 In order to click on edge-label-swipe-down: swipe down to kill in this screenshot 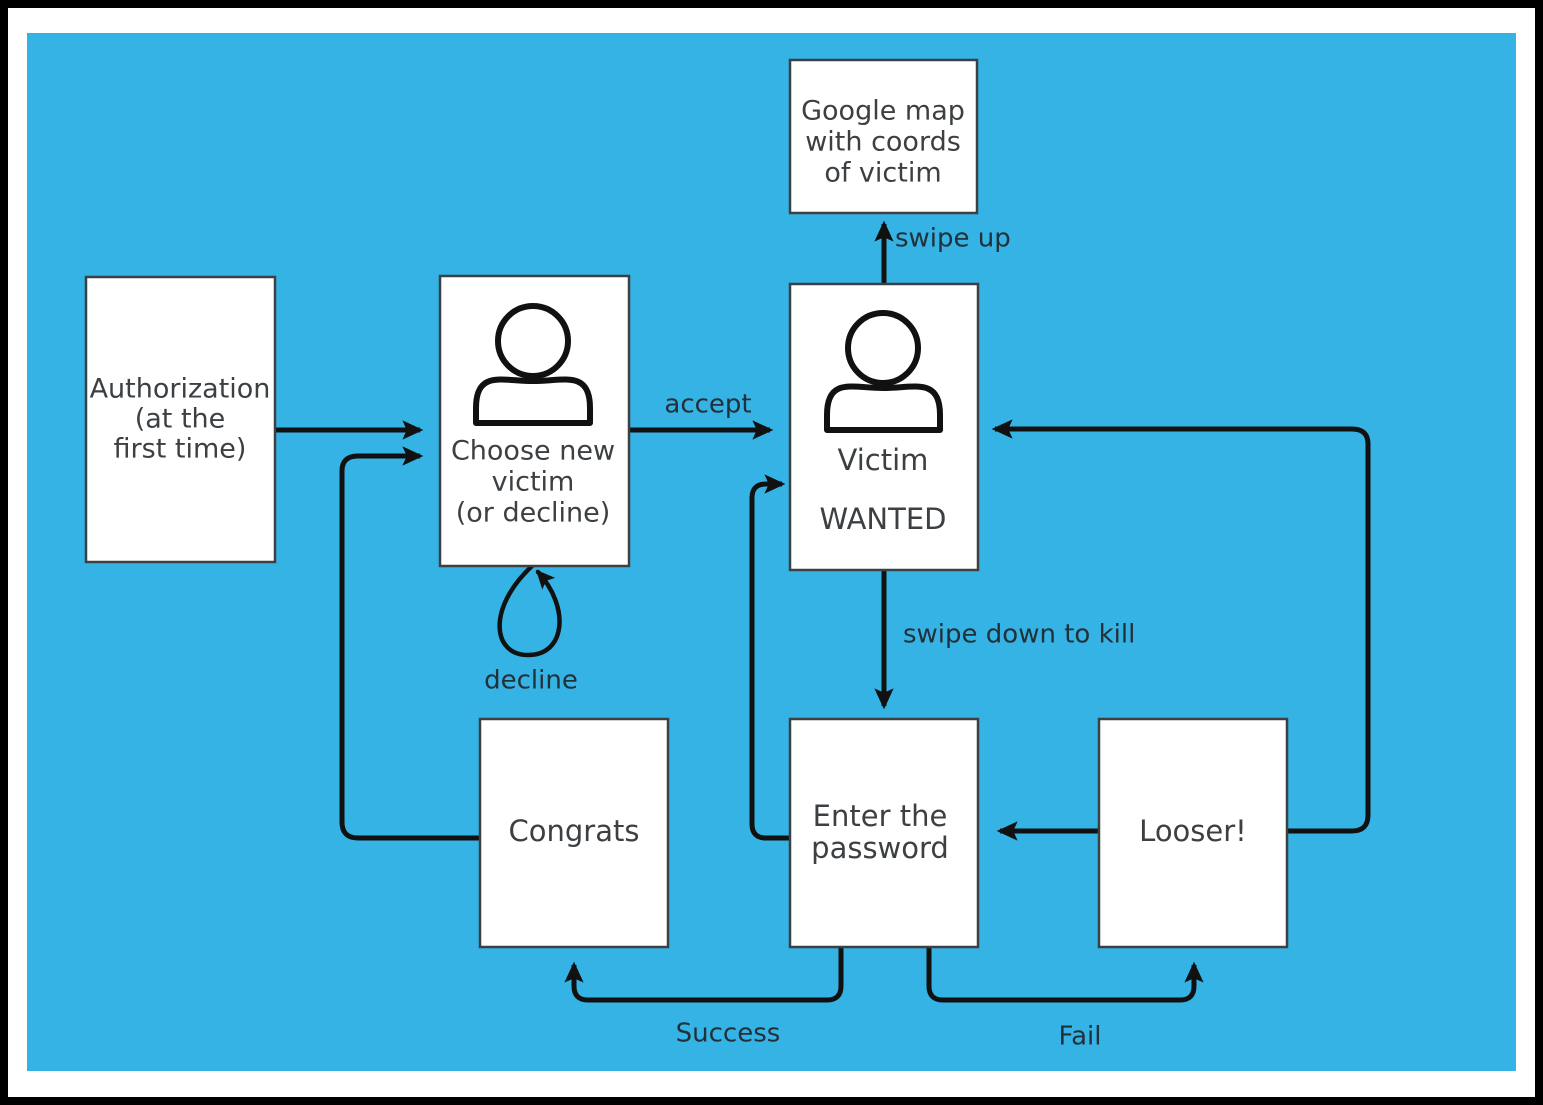, I will do `click(1019, 635)`.